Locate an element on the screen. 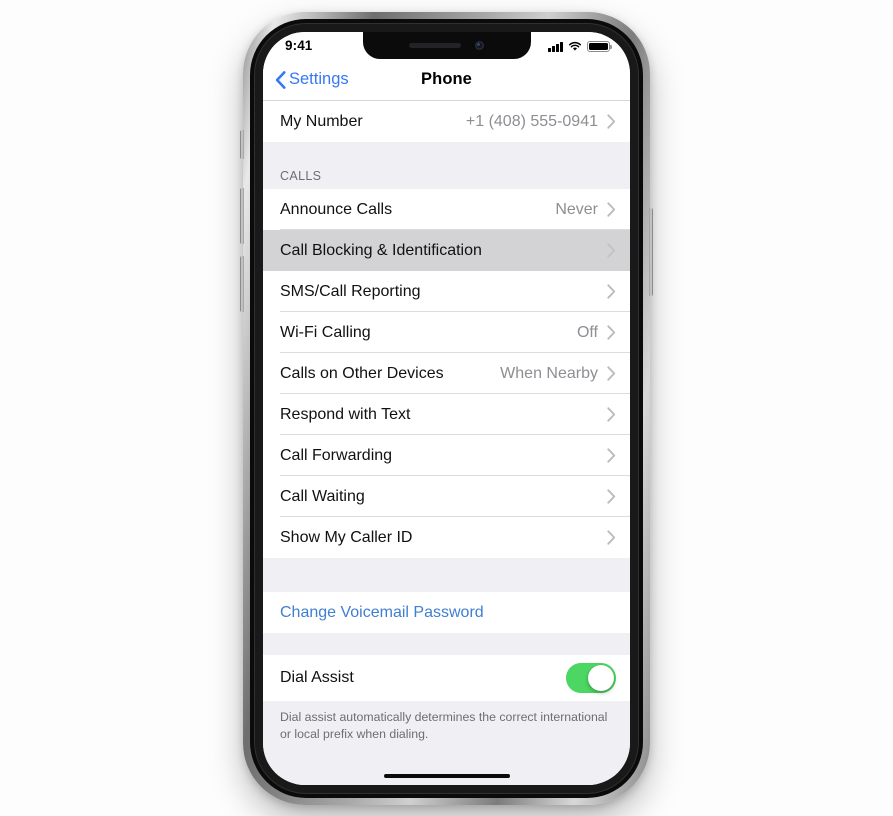 This screenshot has height=816, width=893. volume-down-button is located at coordinates (242, 284).